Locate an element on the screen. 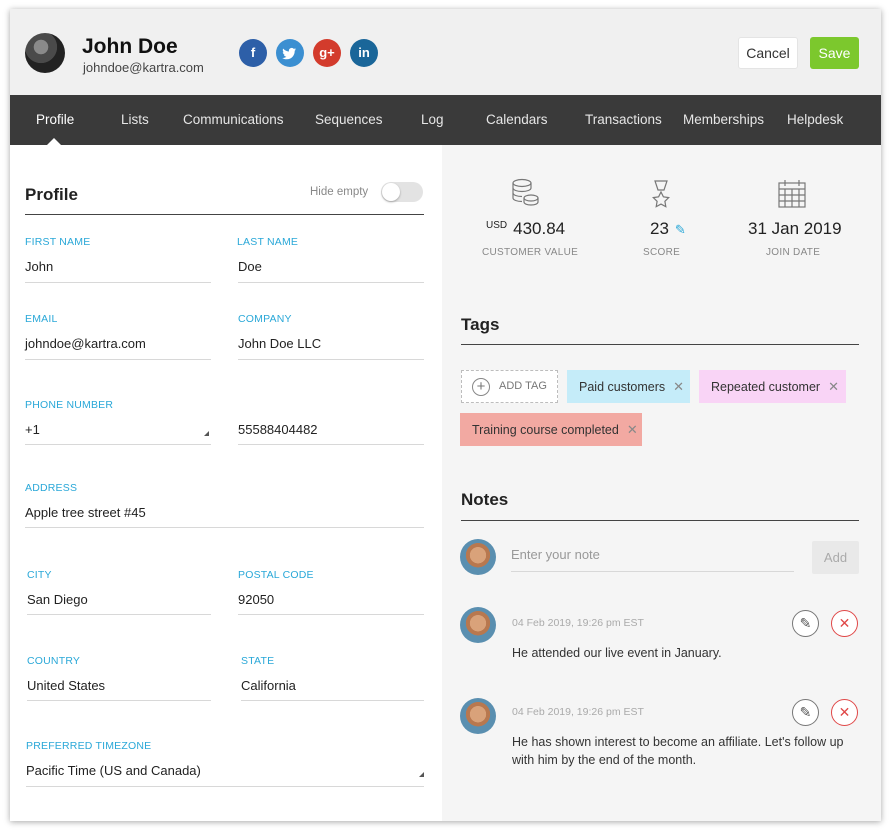  contact-name: John Doe is located at coordinates (130, 46).